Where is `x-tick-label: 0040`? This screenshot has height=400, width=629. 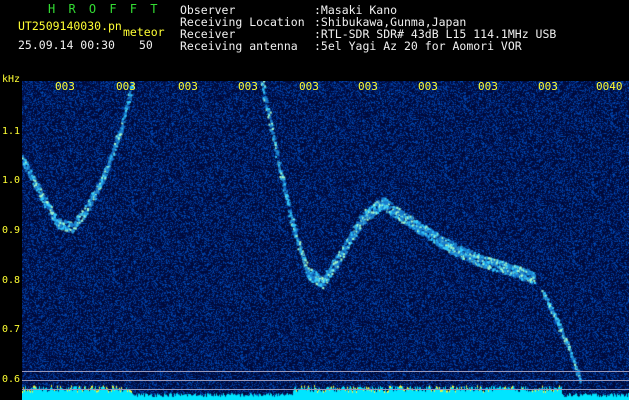
x-tick-label: 0040 is located at coordinates (609, 86).